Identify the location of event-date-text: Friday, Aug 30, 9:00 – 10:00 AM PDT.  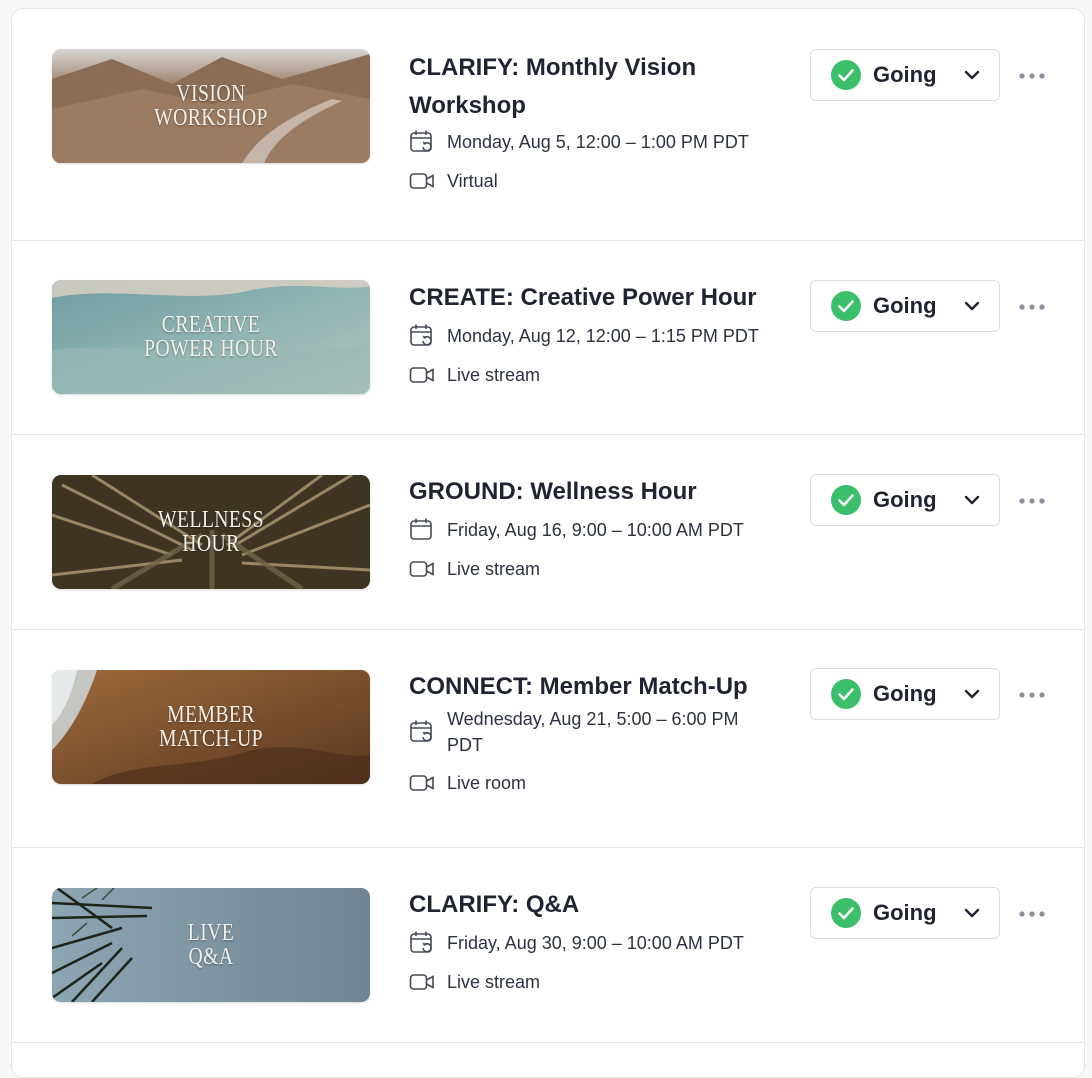
(595, 943).